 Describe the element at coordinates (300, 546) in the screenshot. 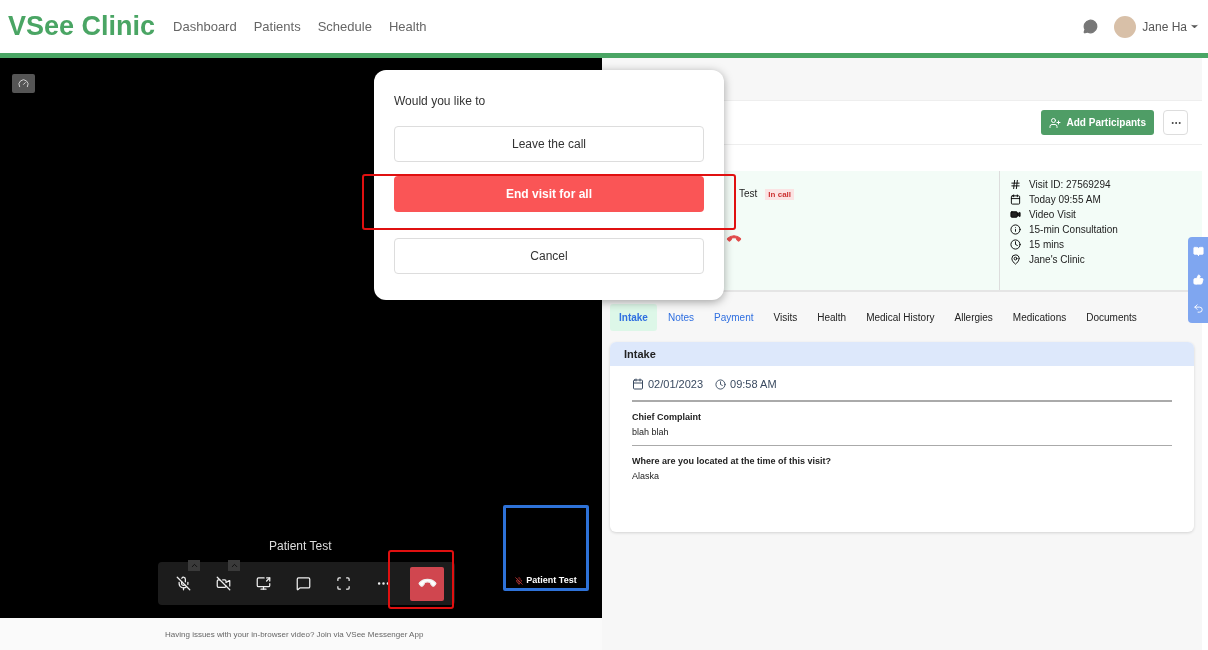

I see `caller-name: Patient Test` at that location.